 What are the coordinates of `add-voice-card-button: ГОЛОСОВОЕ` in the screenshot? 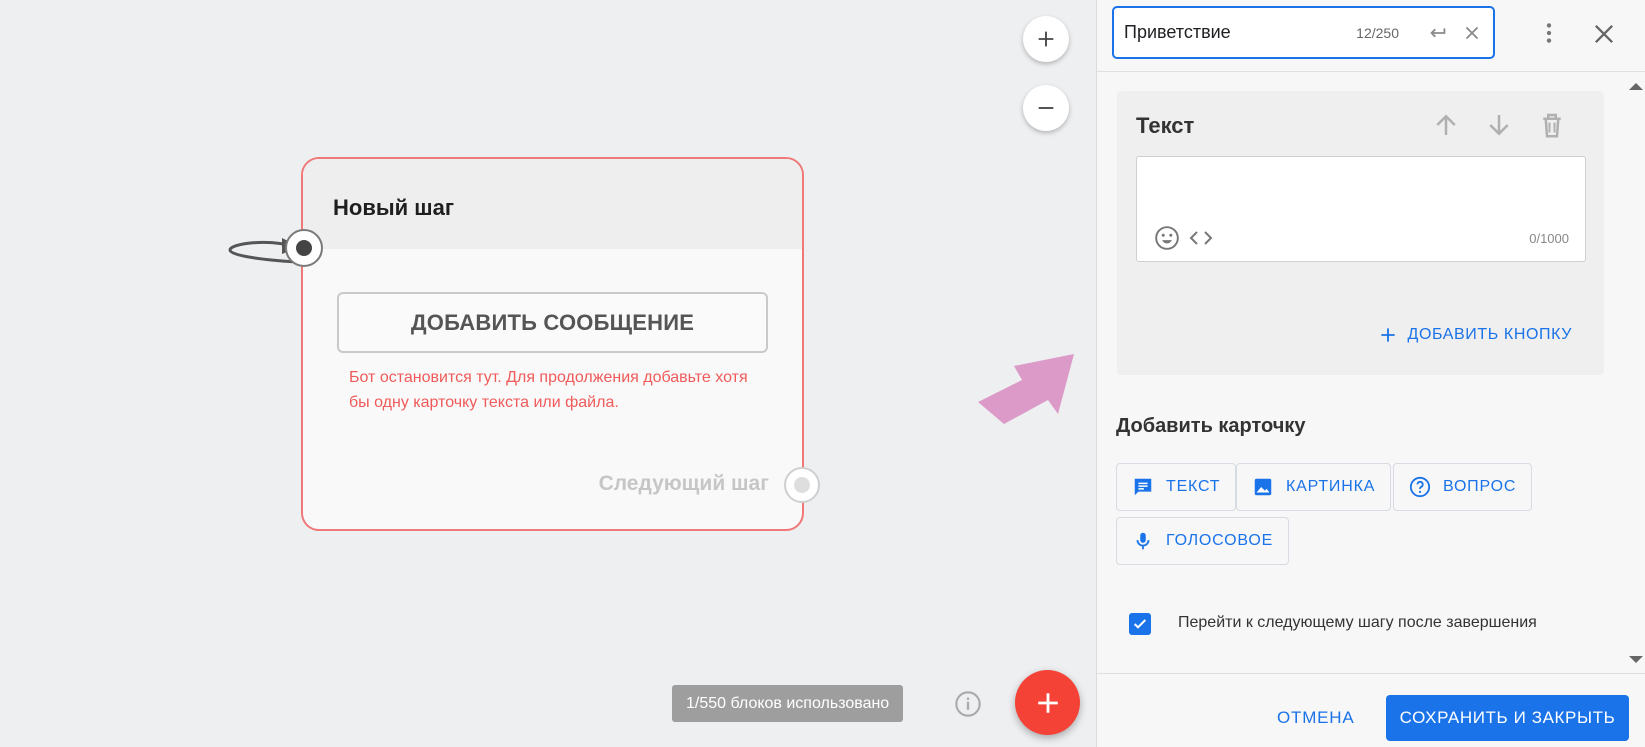 It's located at (1203, 541).